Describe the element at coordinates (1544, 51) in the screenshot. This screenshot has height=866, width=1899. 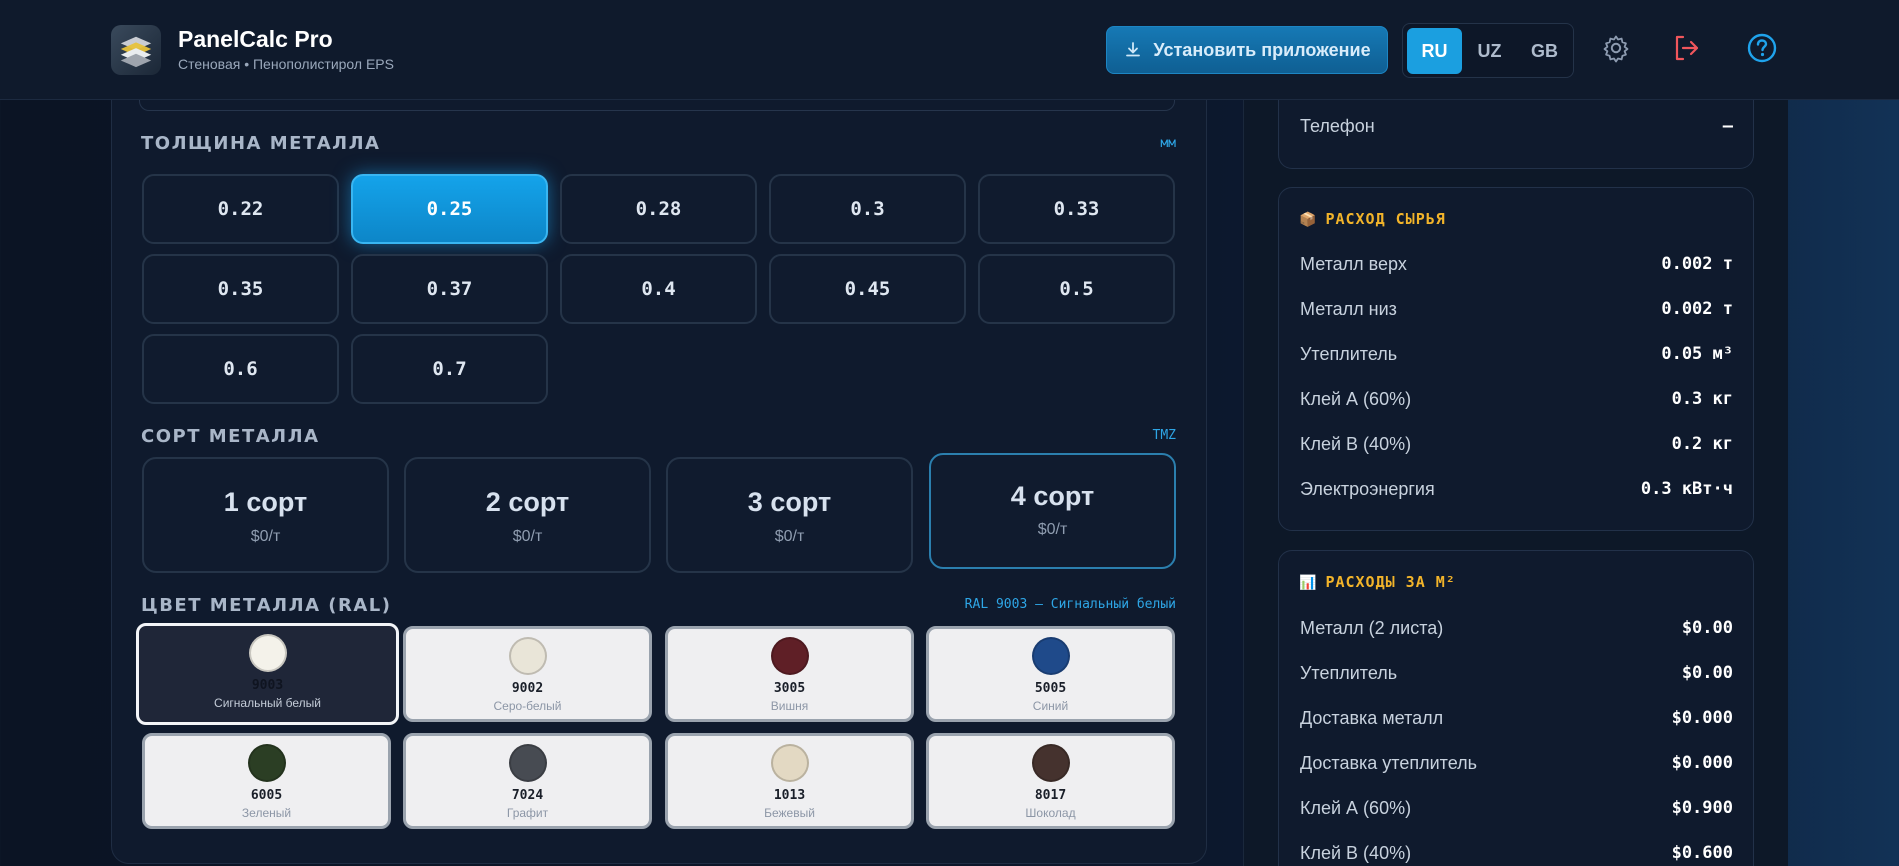
I see `lang-gb-button: GB` at that location.